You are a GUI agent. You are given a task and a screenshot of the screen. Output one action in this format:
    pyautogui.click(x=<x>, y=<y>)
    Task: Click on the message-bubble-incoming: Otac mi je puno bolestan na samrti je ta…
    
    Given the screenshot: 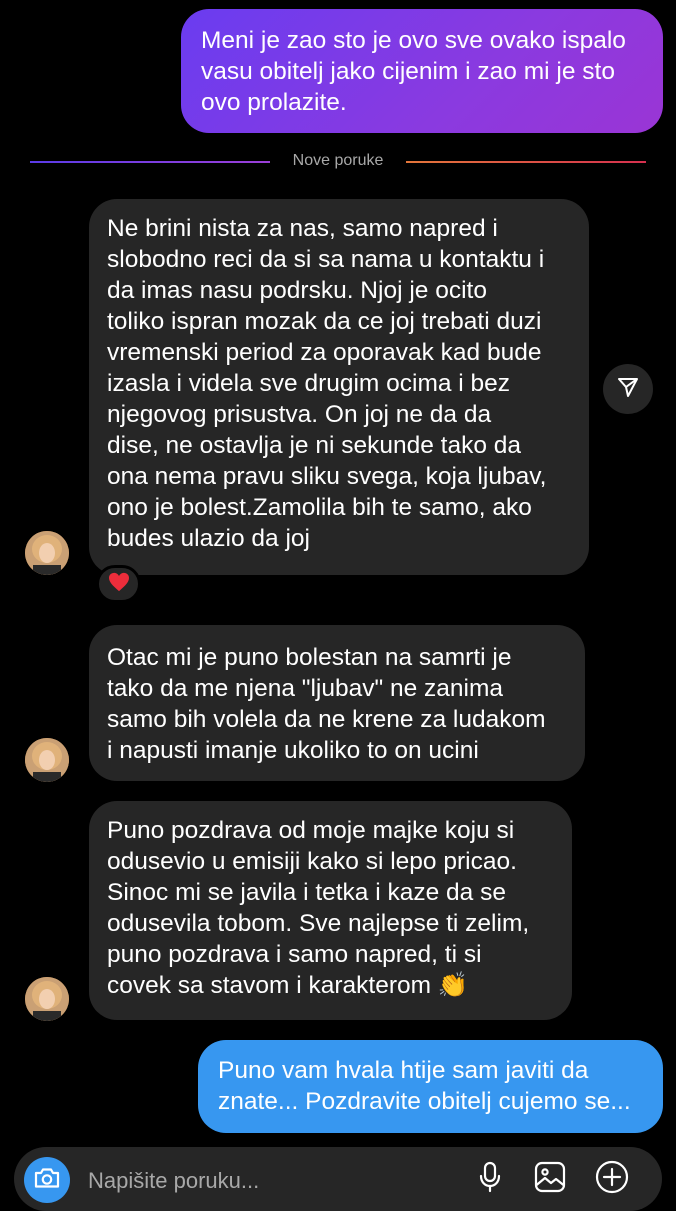 What is the action you would take?
    pyautogui.click(x=337, y=703)
    